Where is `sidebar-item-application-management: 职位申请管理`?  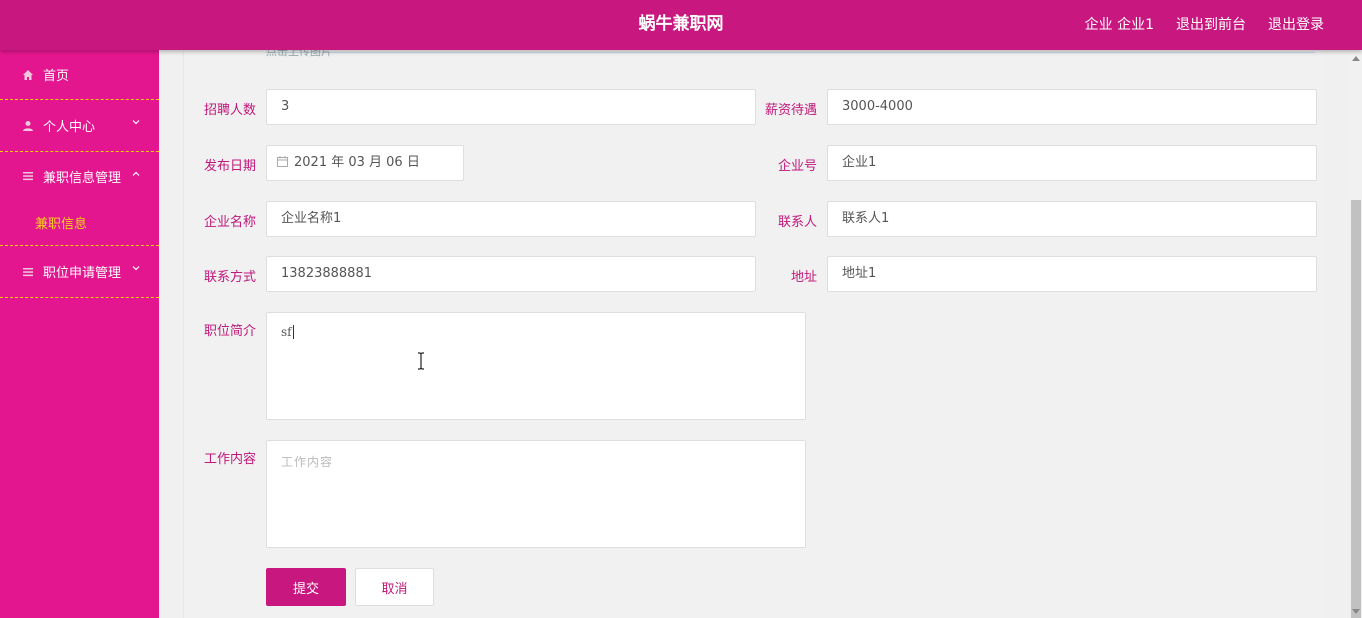 sidebar-item-application-management: 职位申请管理 is located at coordinates (79, 272).